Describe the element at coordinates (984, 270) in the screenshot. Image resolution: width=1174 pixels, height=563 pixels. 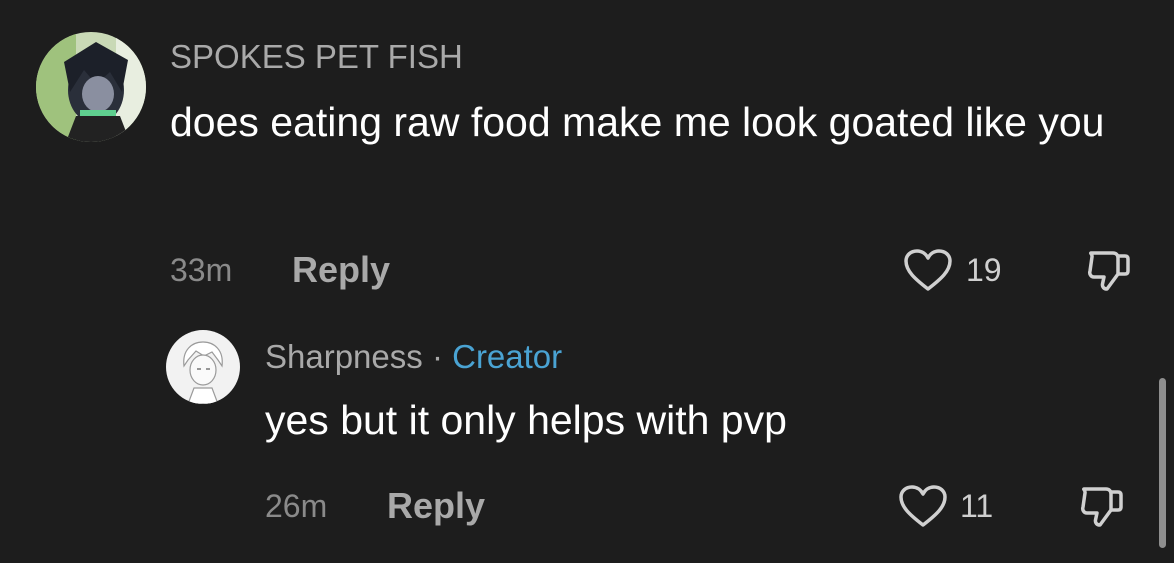
I see `comment-like-count: 19` at that location.